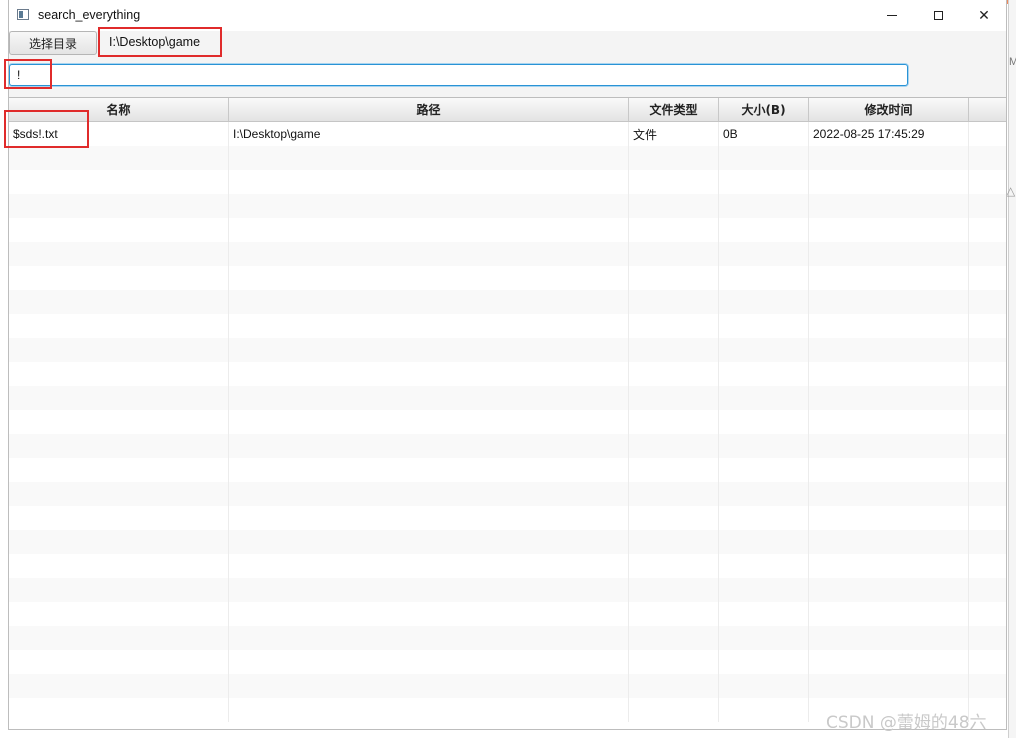 The image size is (1016, 738). Describe the element at coordinates (889, 109) in the screenshot. I see `column-header-modified: 修改时间` at that location.